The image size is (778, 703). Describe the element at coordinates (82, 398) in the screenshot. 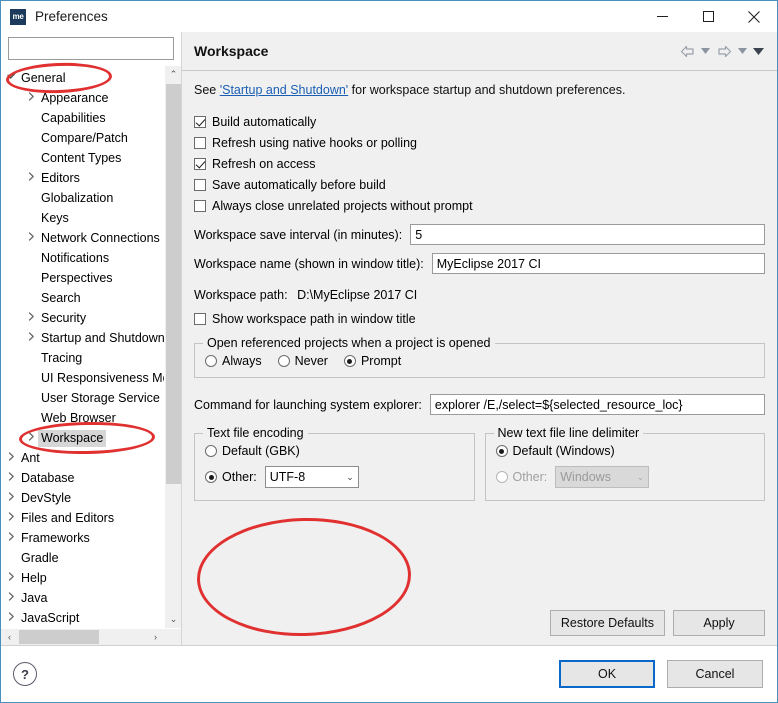

I see `sidebar-item-user-storage-service: User Storage Service` at that location.